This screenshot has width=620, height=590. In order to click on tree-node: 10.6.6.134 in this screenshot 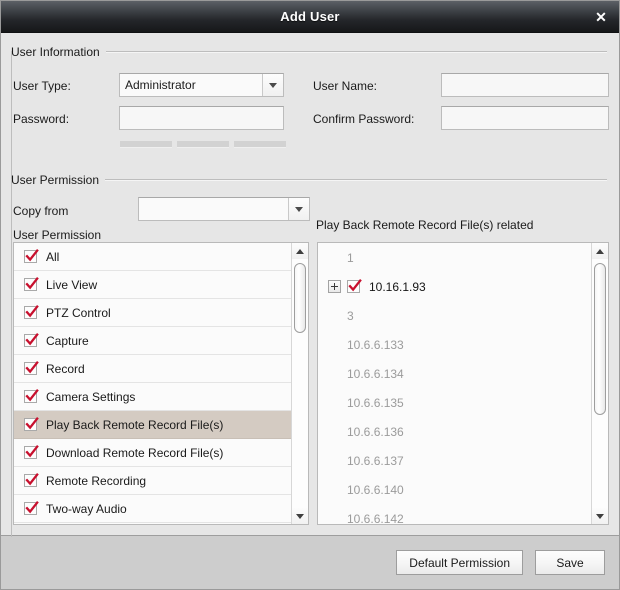, I will do `click(454, 373)`.